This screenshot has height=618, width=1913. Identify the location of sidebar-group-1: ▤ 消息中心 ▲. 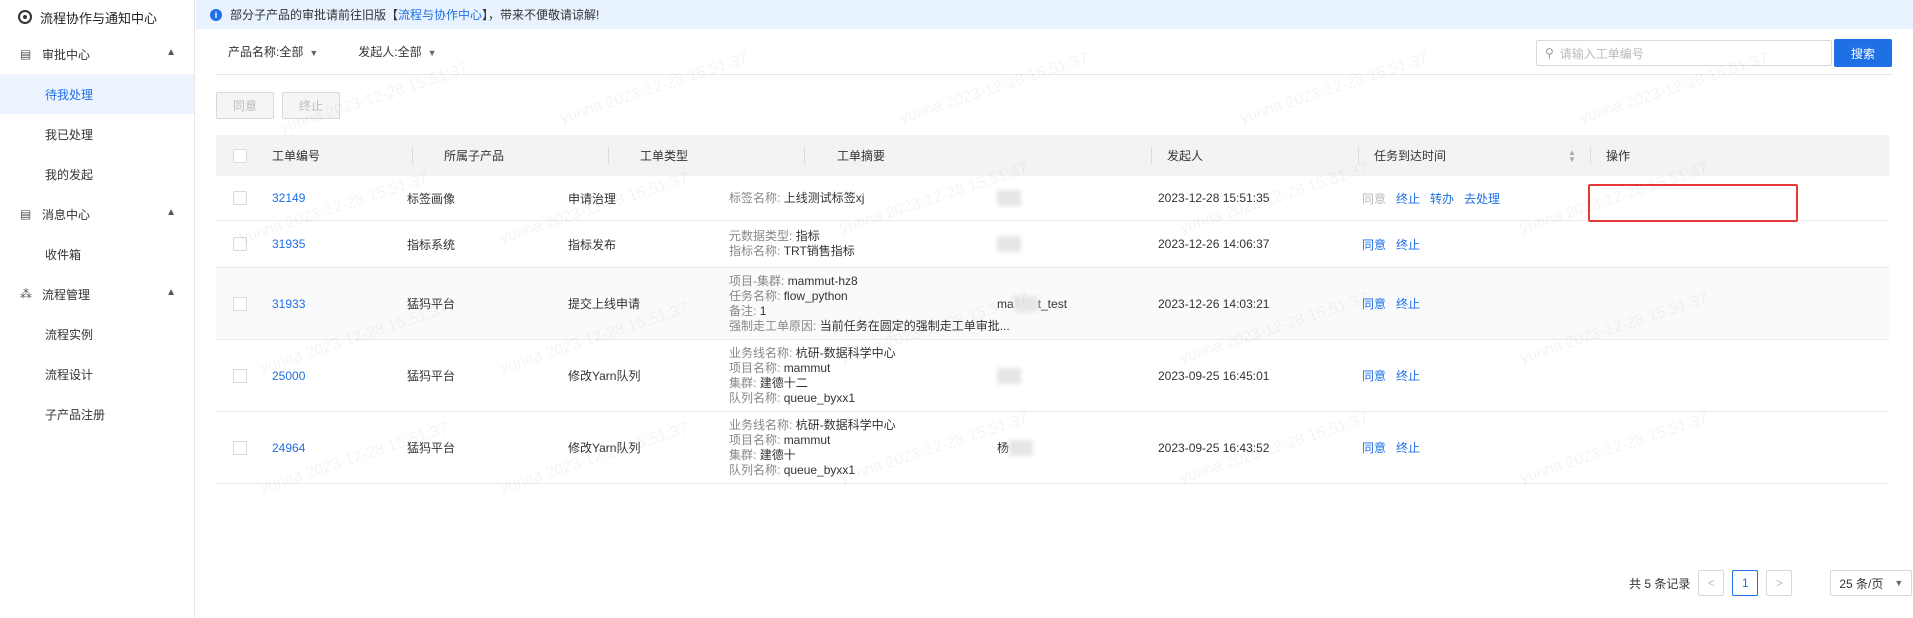
(97, 214).